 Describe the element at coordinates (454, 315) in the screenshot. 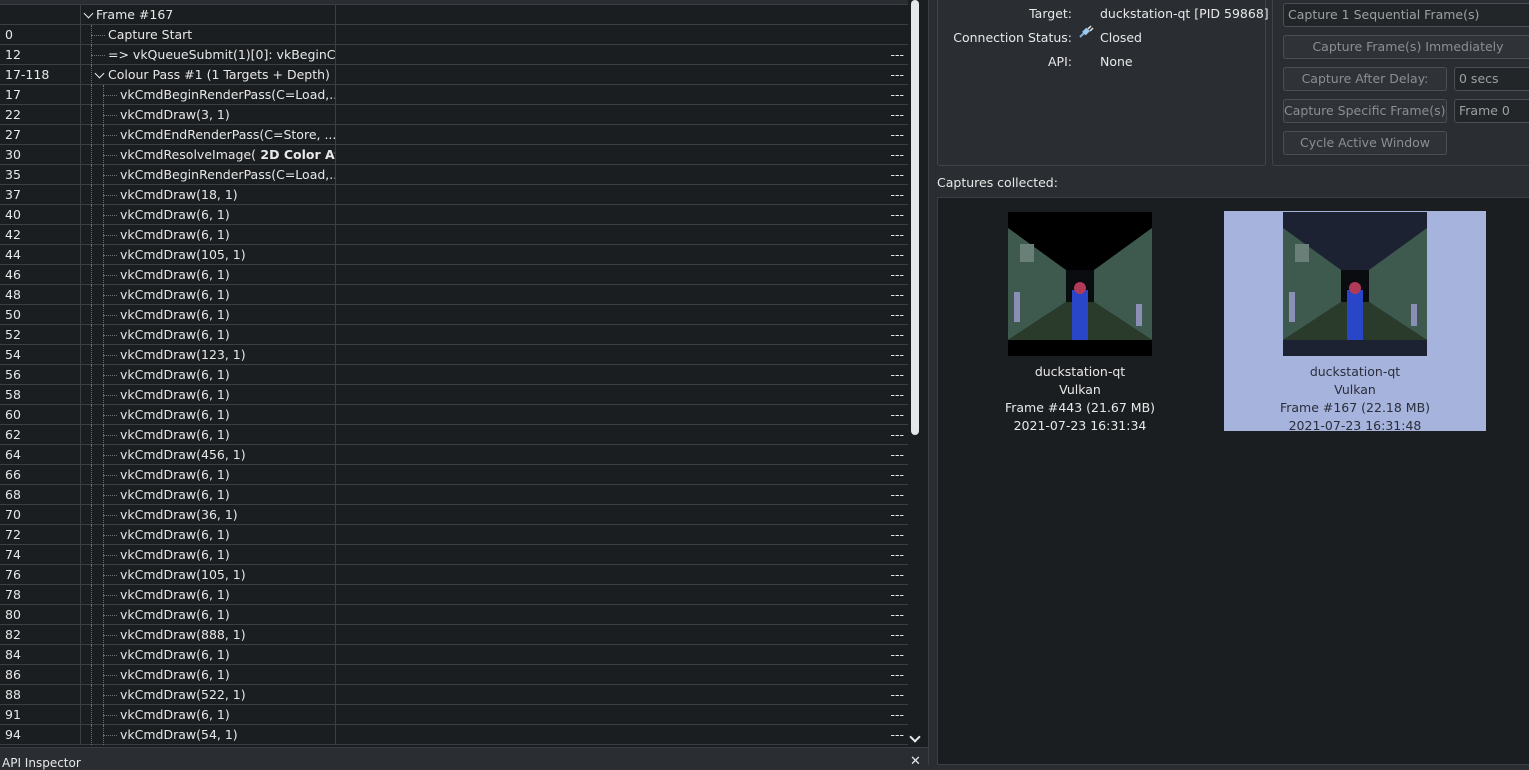

I see `tree-row: 50 vkCmdDraw(6, 1) ---` at that location.